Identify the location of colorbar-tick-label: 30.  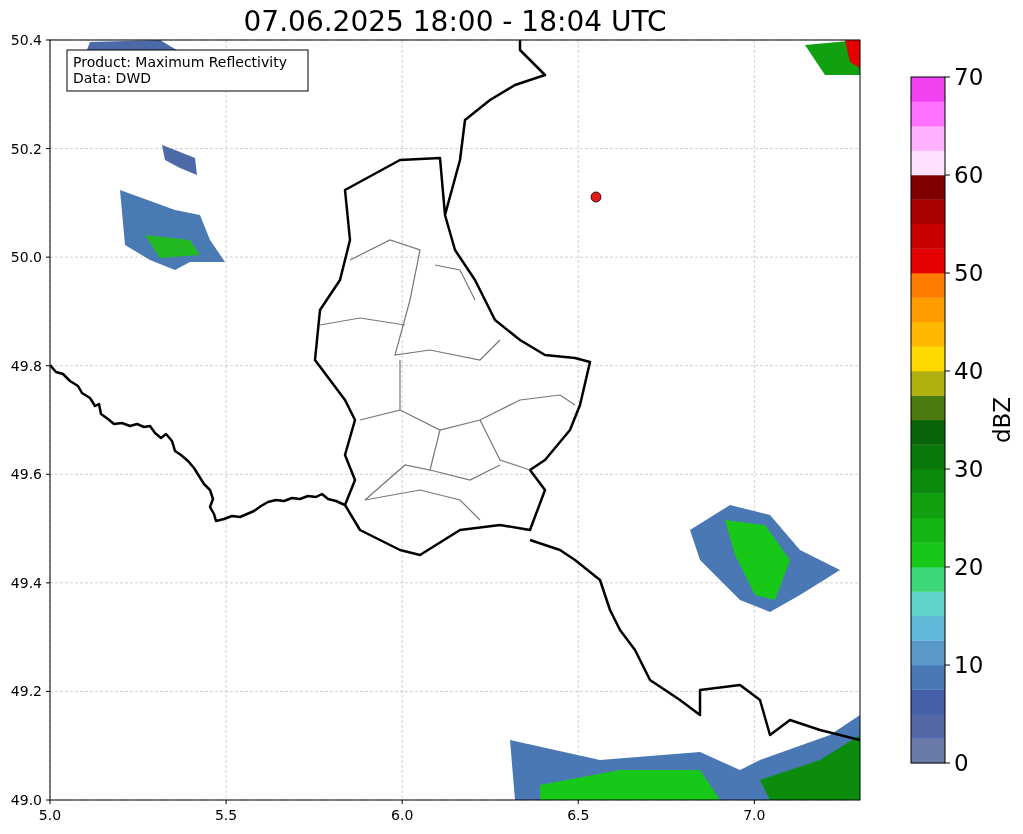
(969, 469).